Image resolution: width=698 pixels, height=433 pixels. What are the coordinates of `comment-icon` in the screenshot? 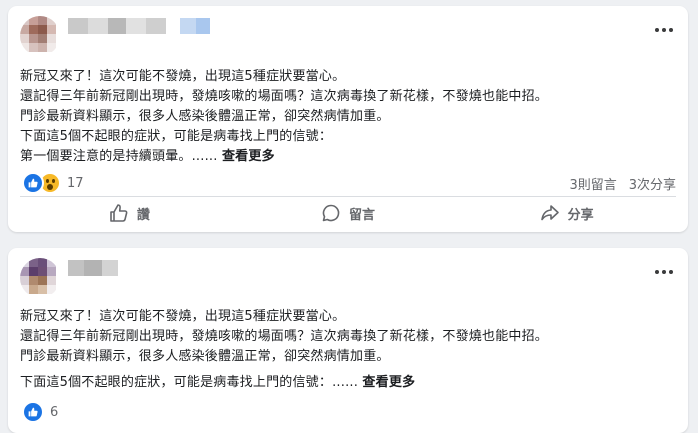 It's located at (331, 213).